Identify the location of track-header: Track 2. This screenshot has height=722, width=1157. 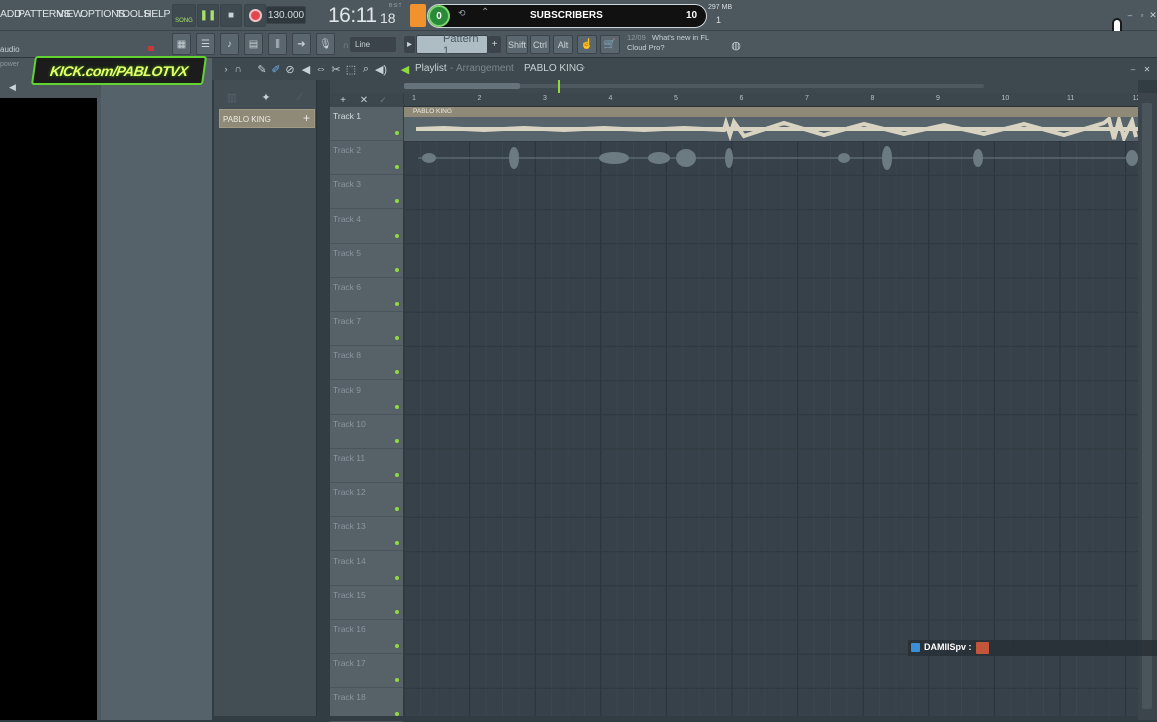
(366, 158).